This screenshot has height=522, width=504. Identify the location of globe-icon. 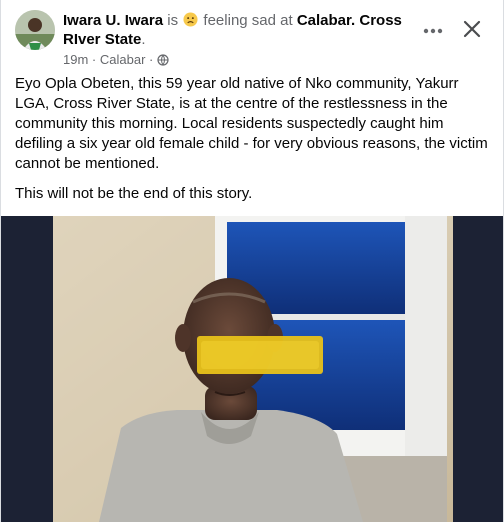
(163, 60).